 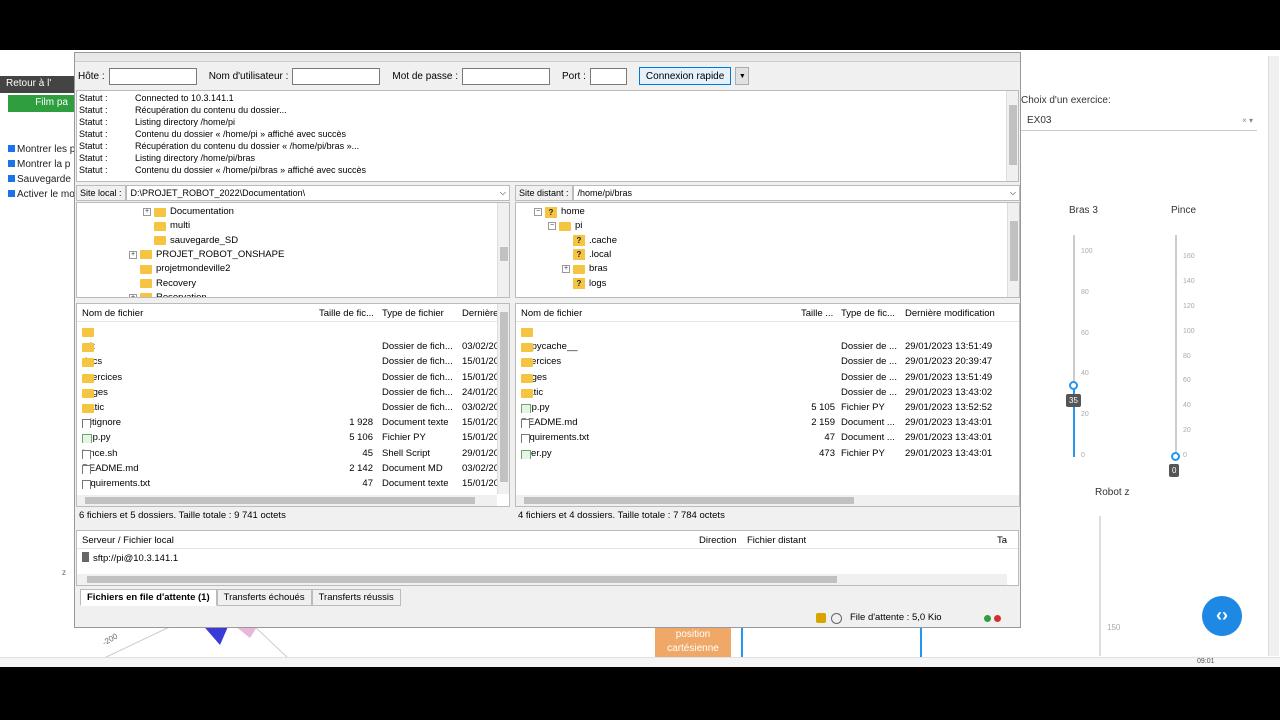 What do you see at coordinates (767, 392) in the screenshot?
I see `file-row: static Dossier de ... 29/01/2023 13:43:02` at bounding box center [767, 392].